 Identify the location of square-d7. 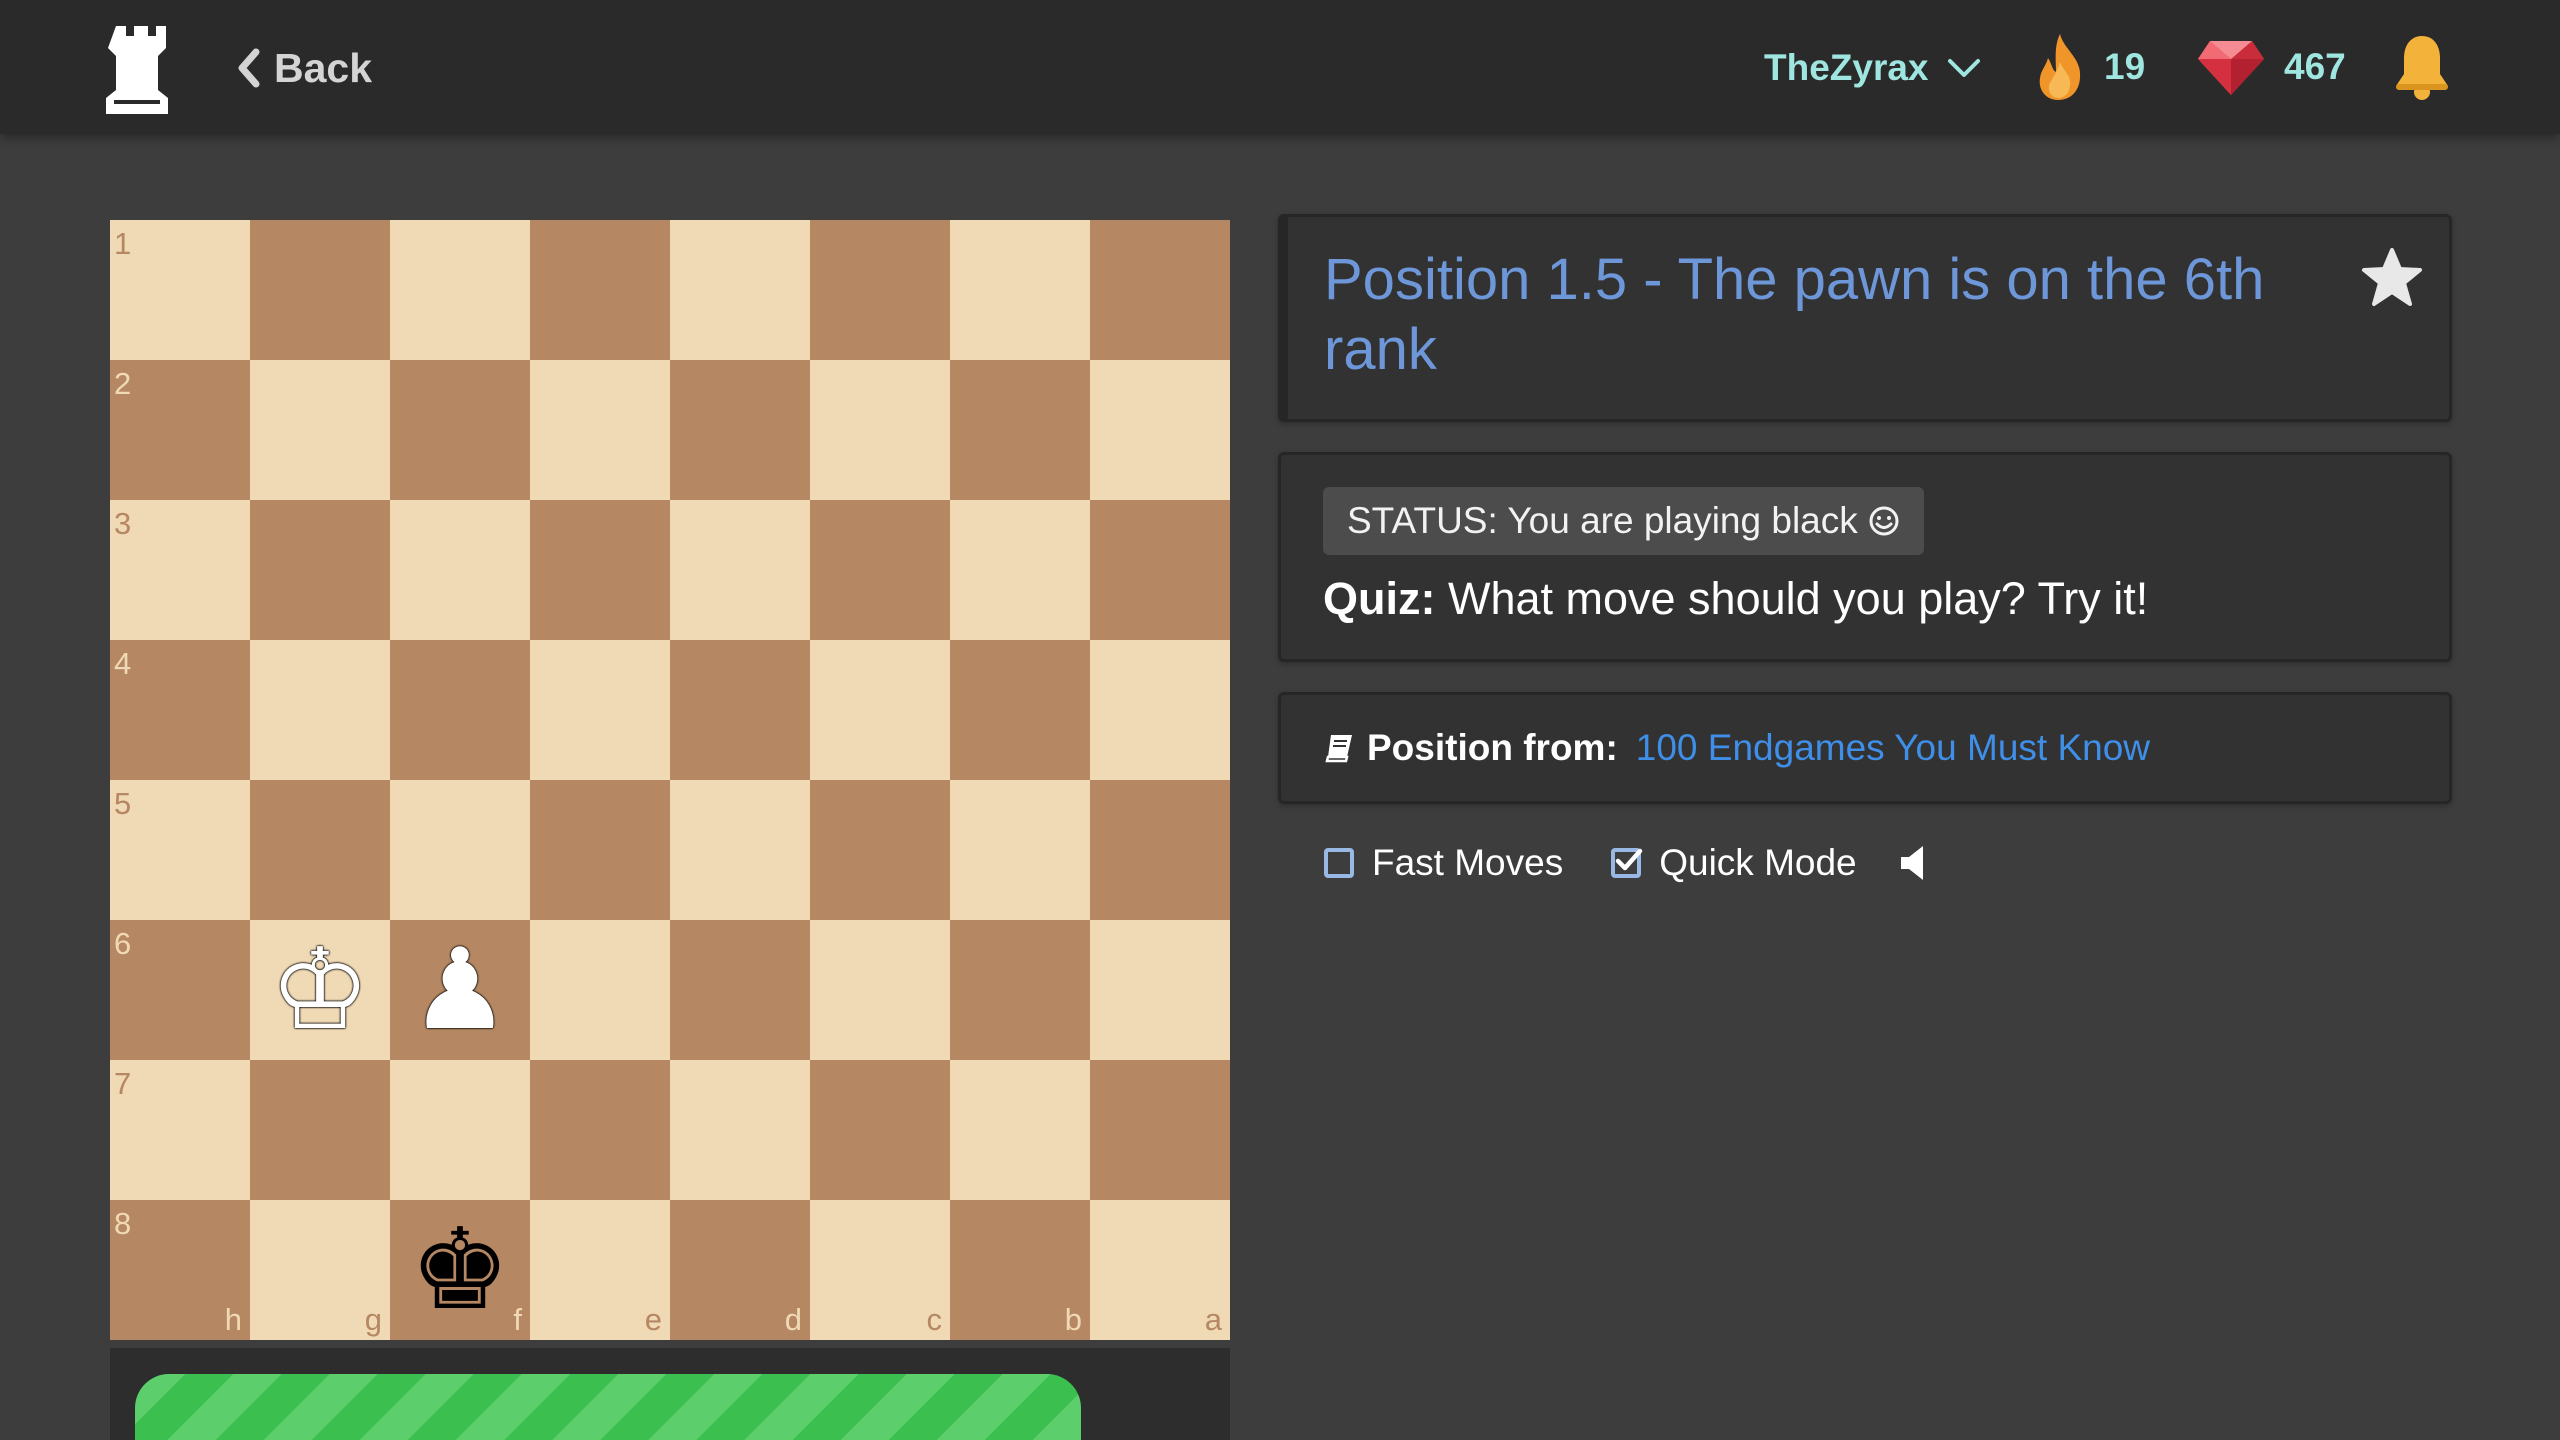
(740, 1130).